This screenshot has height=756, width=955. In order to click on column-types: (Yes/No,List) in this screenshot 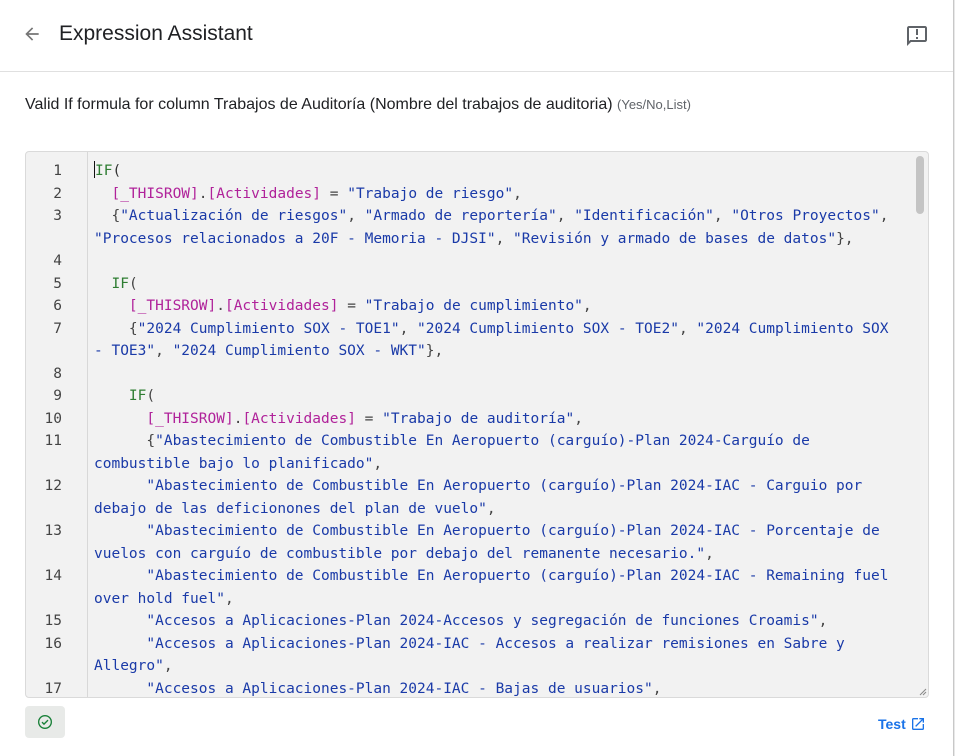, I will do `click(654, 104)`.